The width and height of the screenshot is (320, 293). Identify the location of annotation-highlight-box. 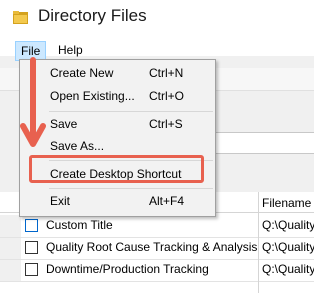
(116, 169).